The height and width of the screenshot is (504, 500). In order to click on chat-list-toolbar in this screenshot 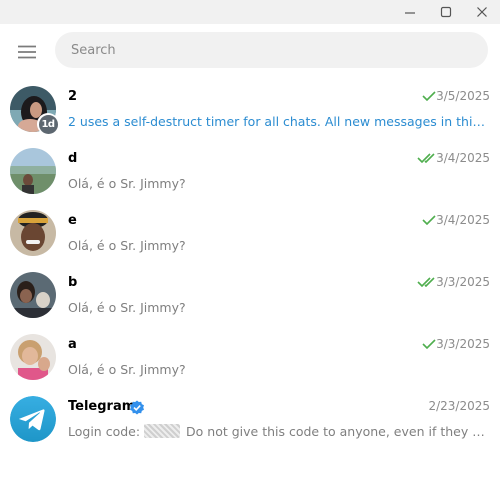, I will do `click(250, 52)`.